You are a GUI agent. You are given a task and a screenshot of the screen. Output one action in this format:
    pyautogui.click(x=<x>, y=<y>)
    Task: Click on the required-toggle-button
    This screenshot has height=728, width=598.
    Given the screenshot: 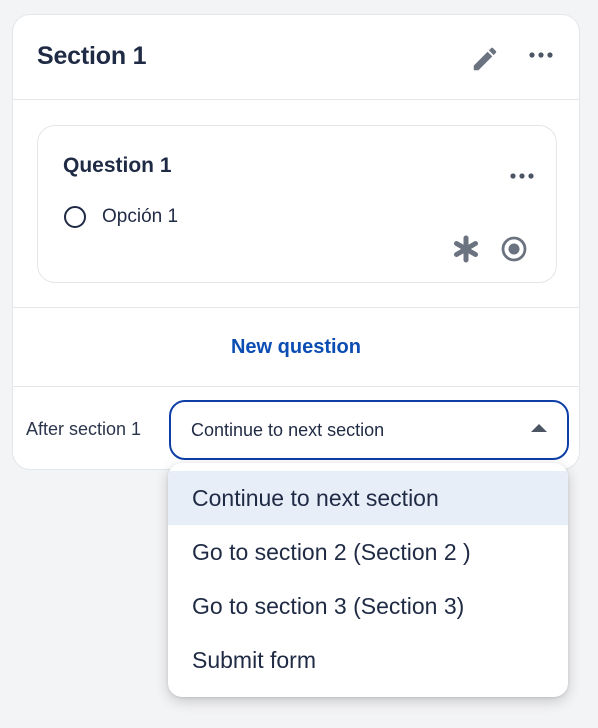 What is the action you would take?
    pyautogui.click(x=466, y=249)
    